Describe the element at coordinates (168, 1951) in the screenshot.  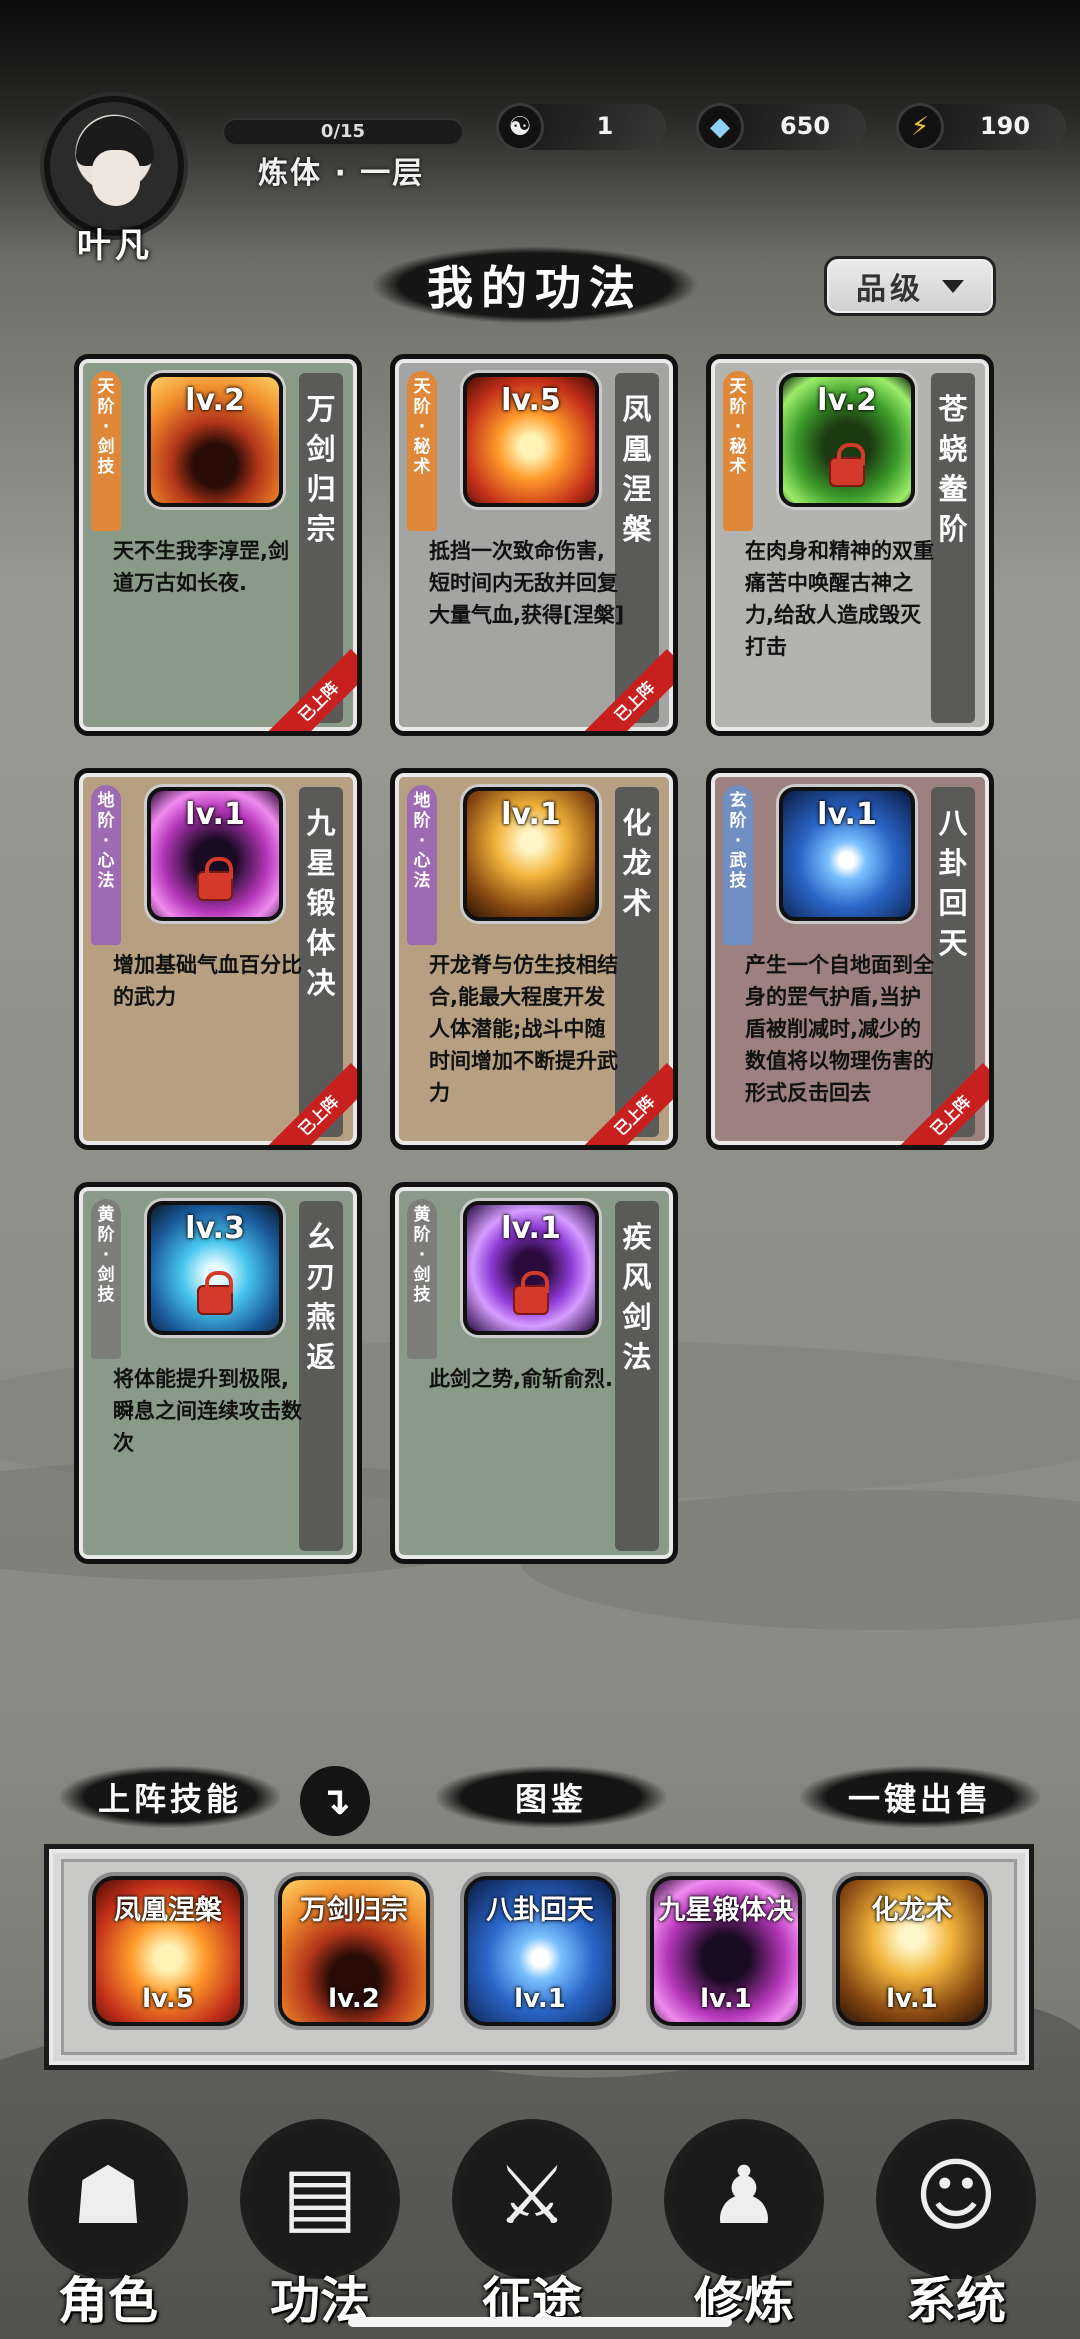
I see `equipped-skill-slot: 凤凰涅槃 lv.5` at that location.